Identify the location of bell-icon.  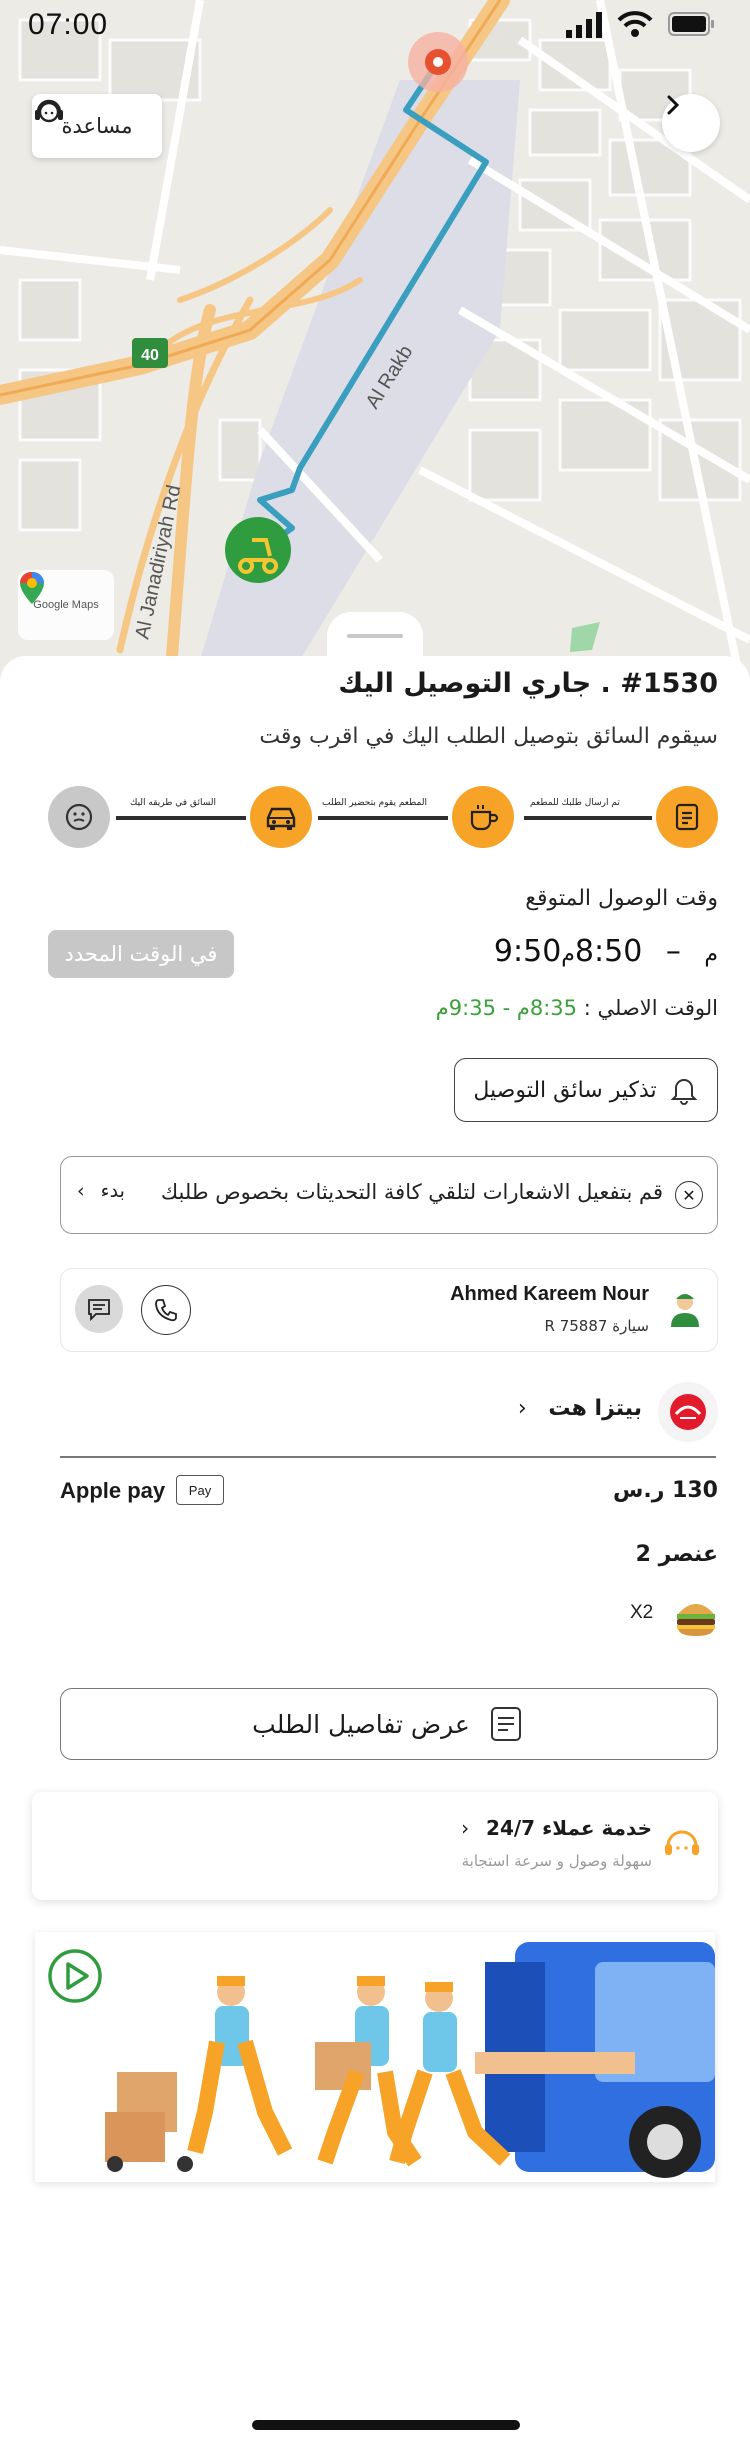
(684, 1092).